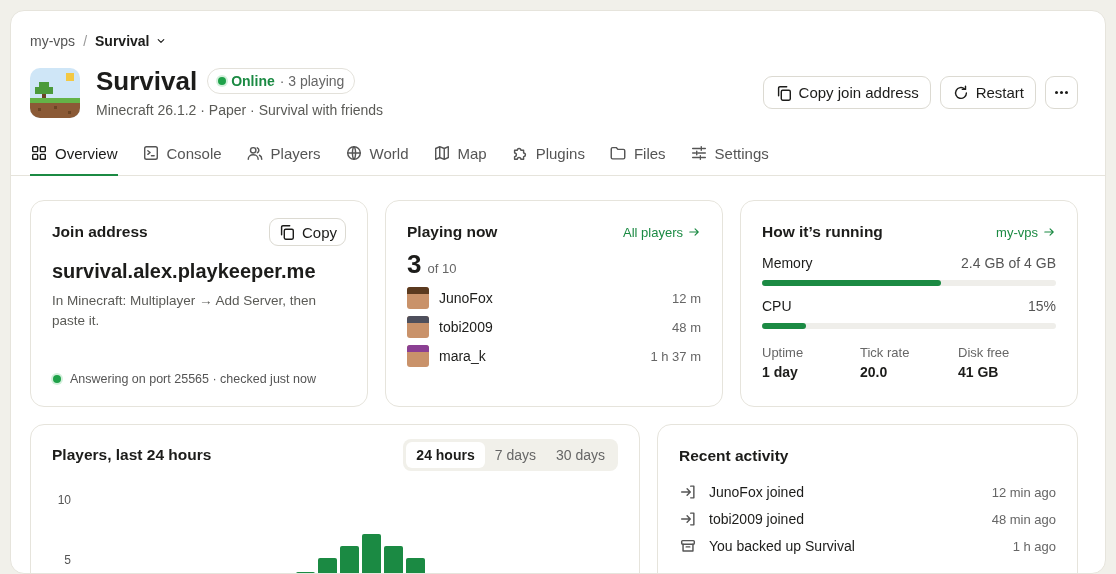  I want to click on stat-value: 41 GB, so click(979, 372).